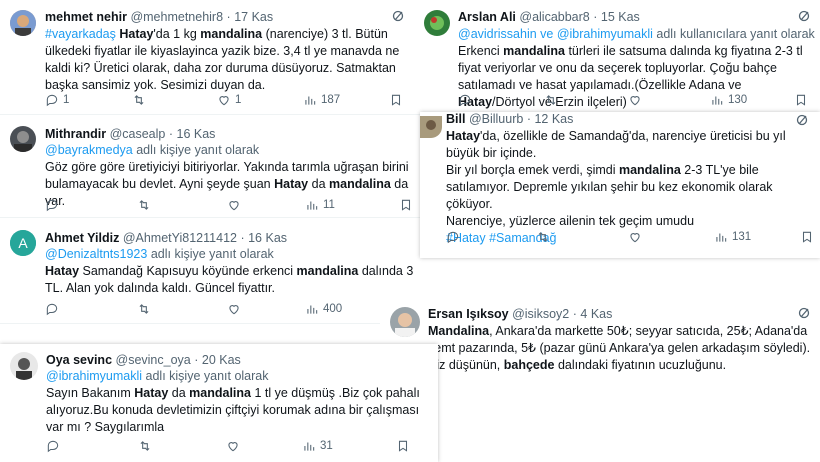  What do you see at coordinates (89, 150) in the screenshot?
I see `reply-mention: @bayrakmedya` at bounding box center [89, 150].